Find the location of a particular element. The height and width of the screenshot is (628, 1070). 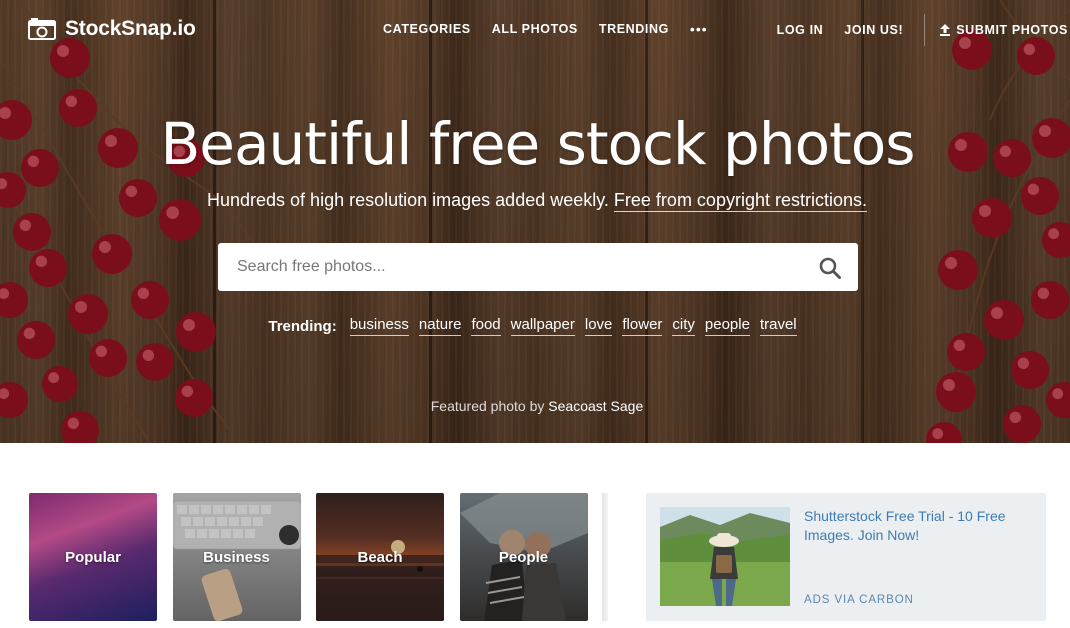

trend-tag-nature: nature is located at coordinates (440, 326).